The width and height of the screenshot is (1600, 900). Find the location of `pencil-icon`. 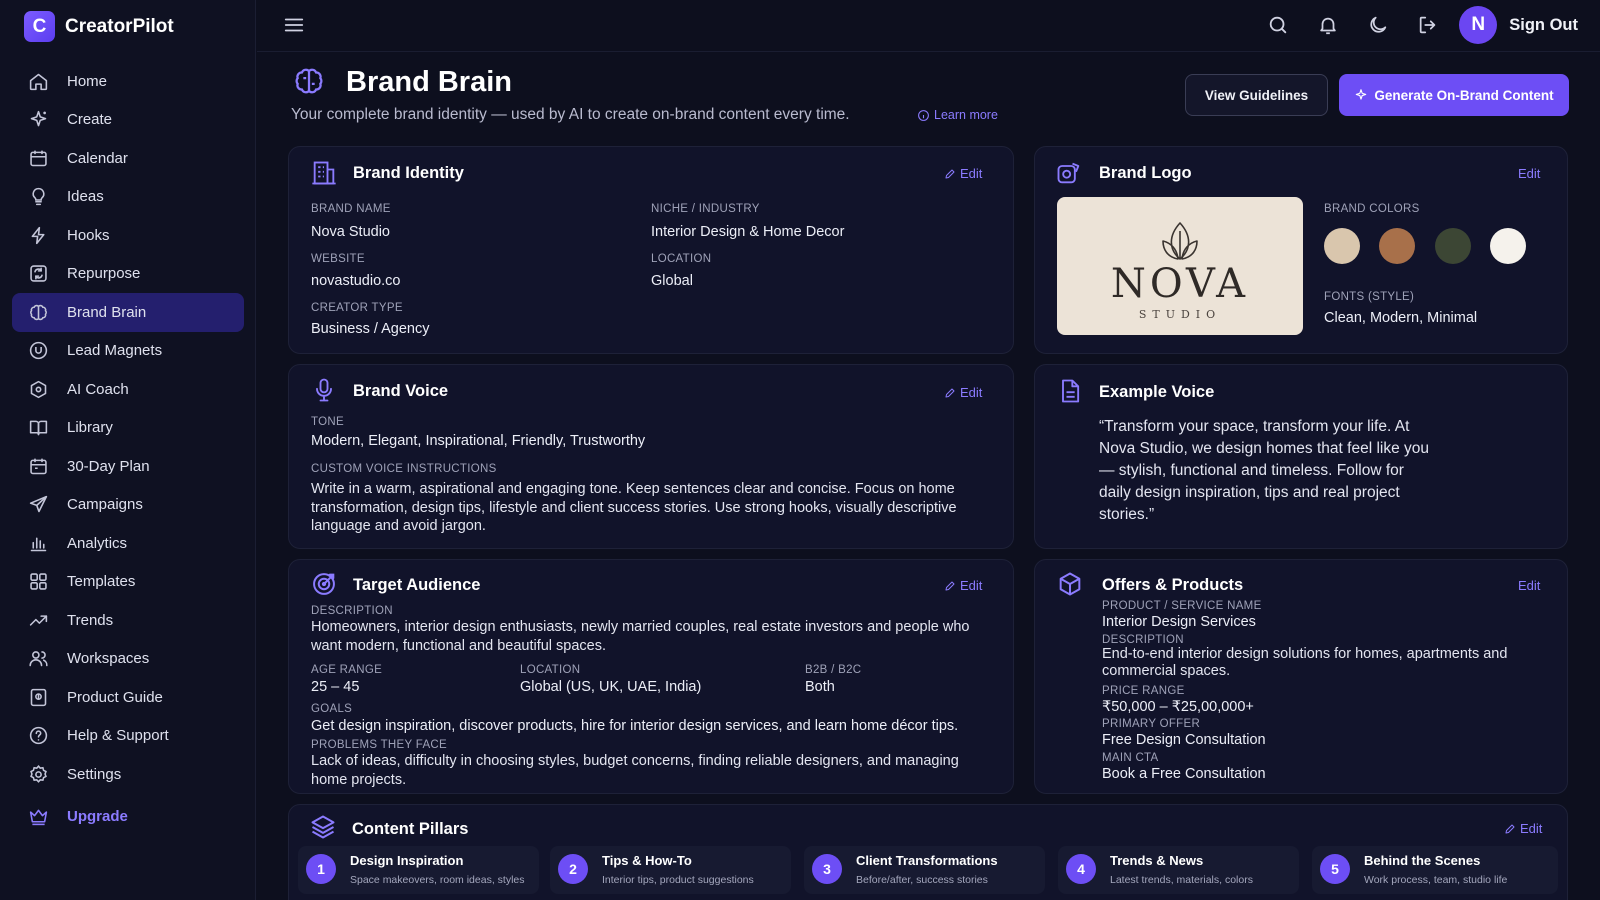

pencil-icon is located at coordinates (952, 393).